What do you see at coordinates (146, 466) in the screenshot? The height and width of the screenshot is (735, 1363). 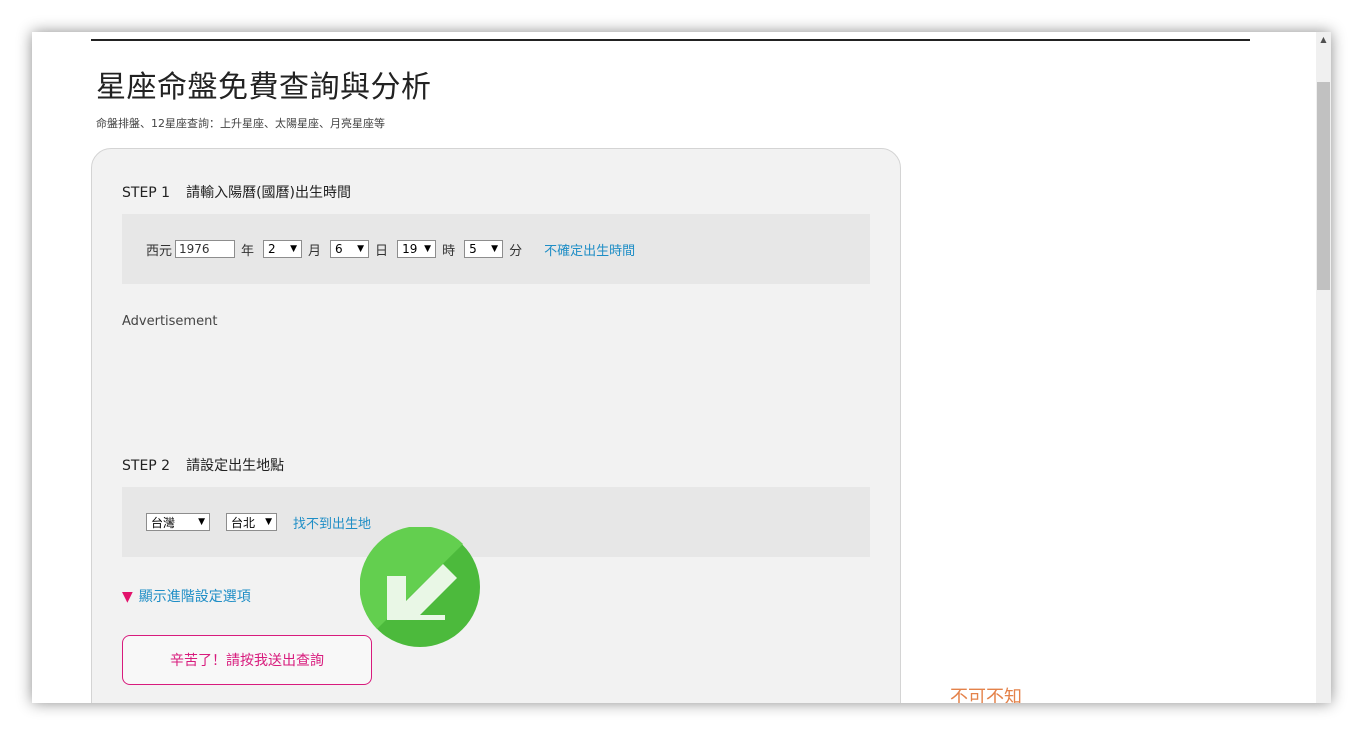 I see `step2-number: STEP 2` at bounding box center [146, 466].